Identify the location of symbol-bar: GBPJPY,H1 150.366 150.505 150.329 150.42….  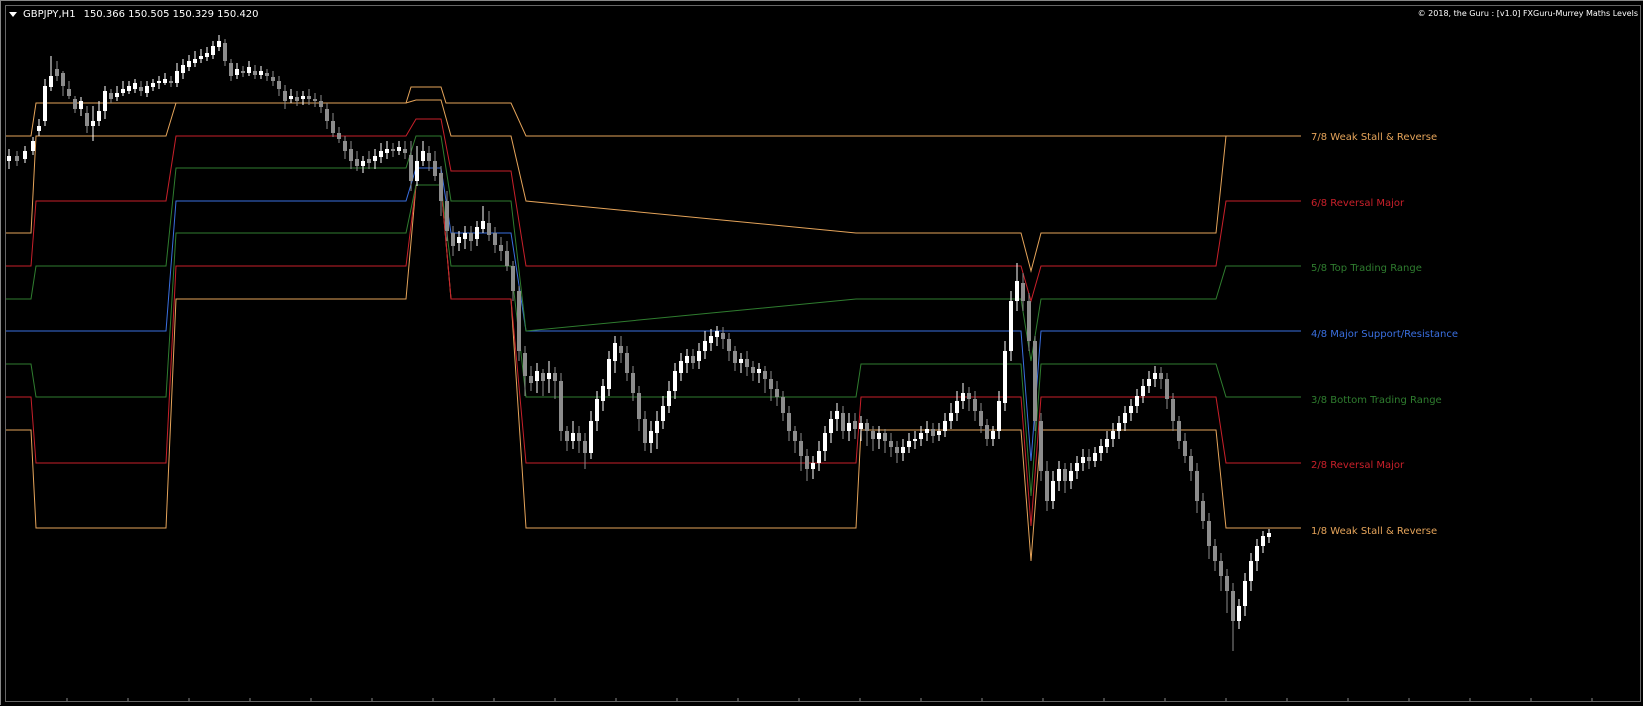
(134, 14).